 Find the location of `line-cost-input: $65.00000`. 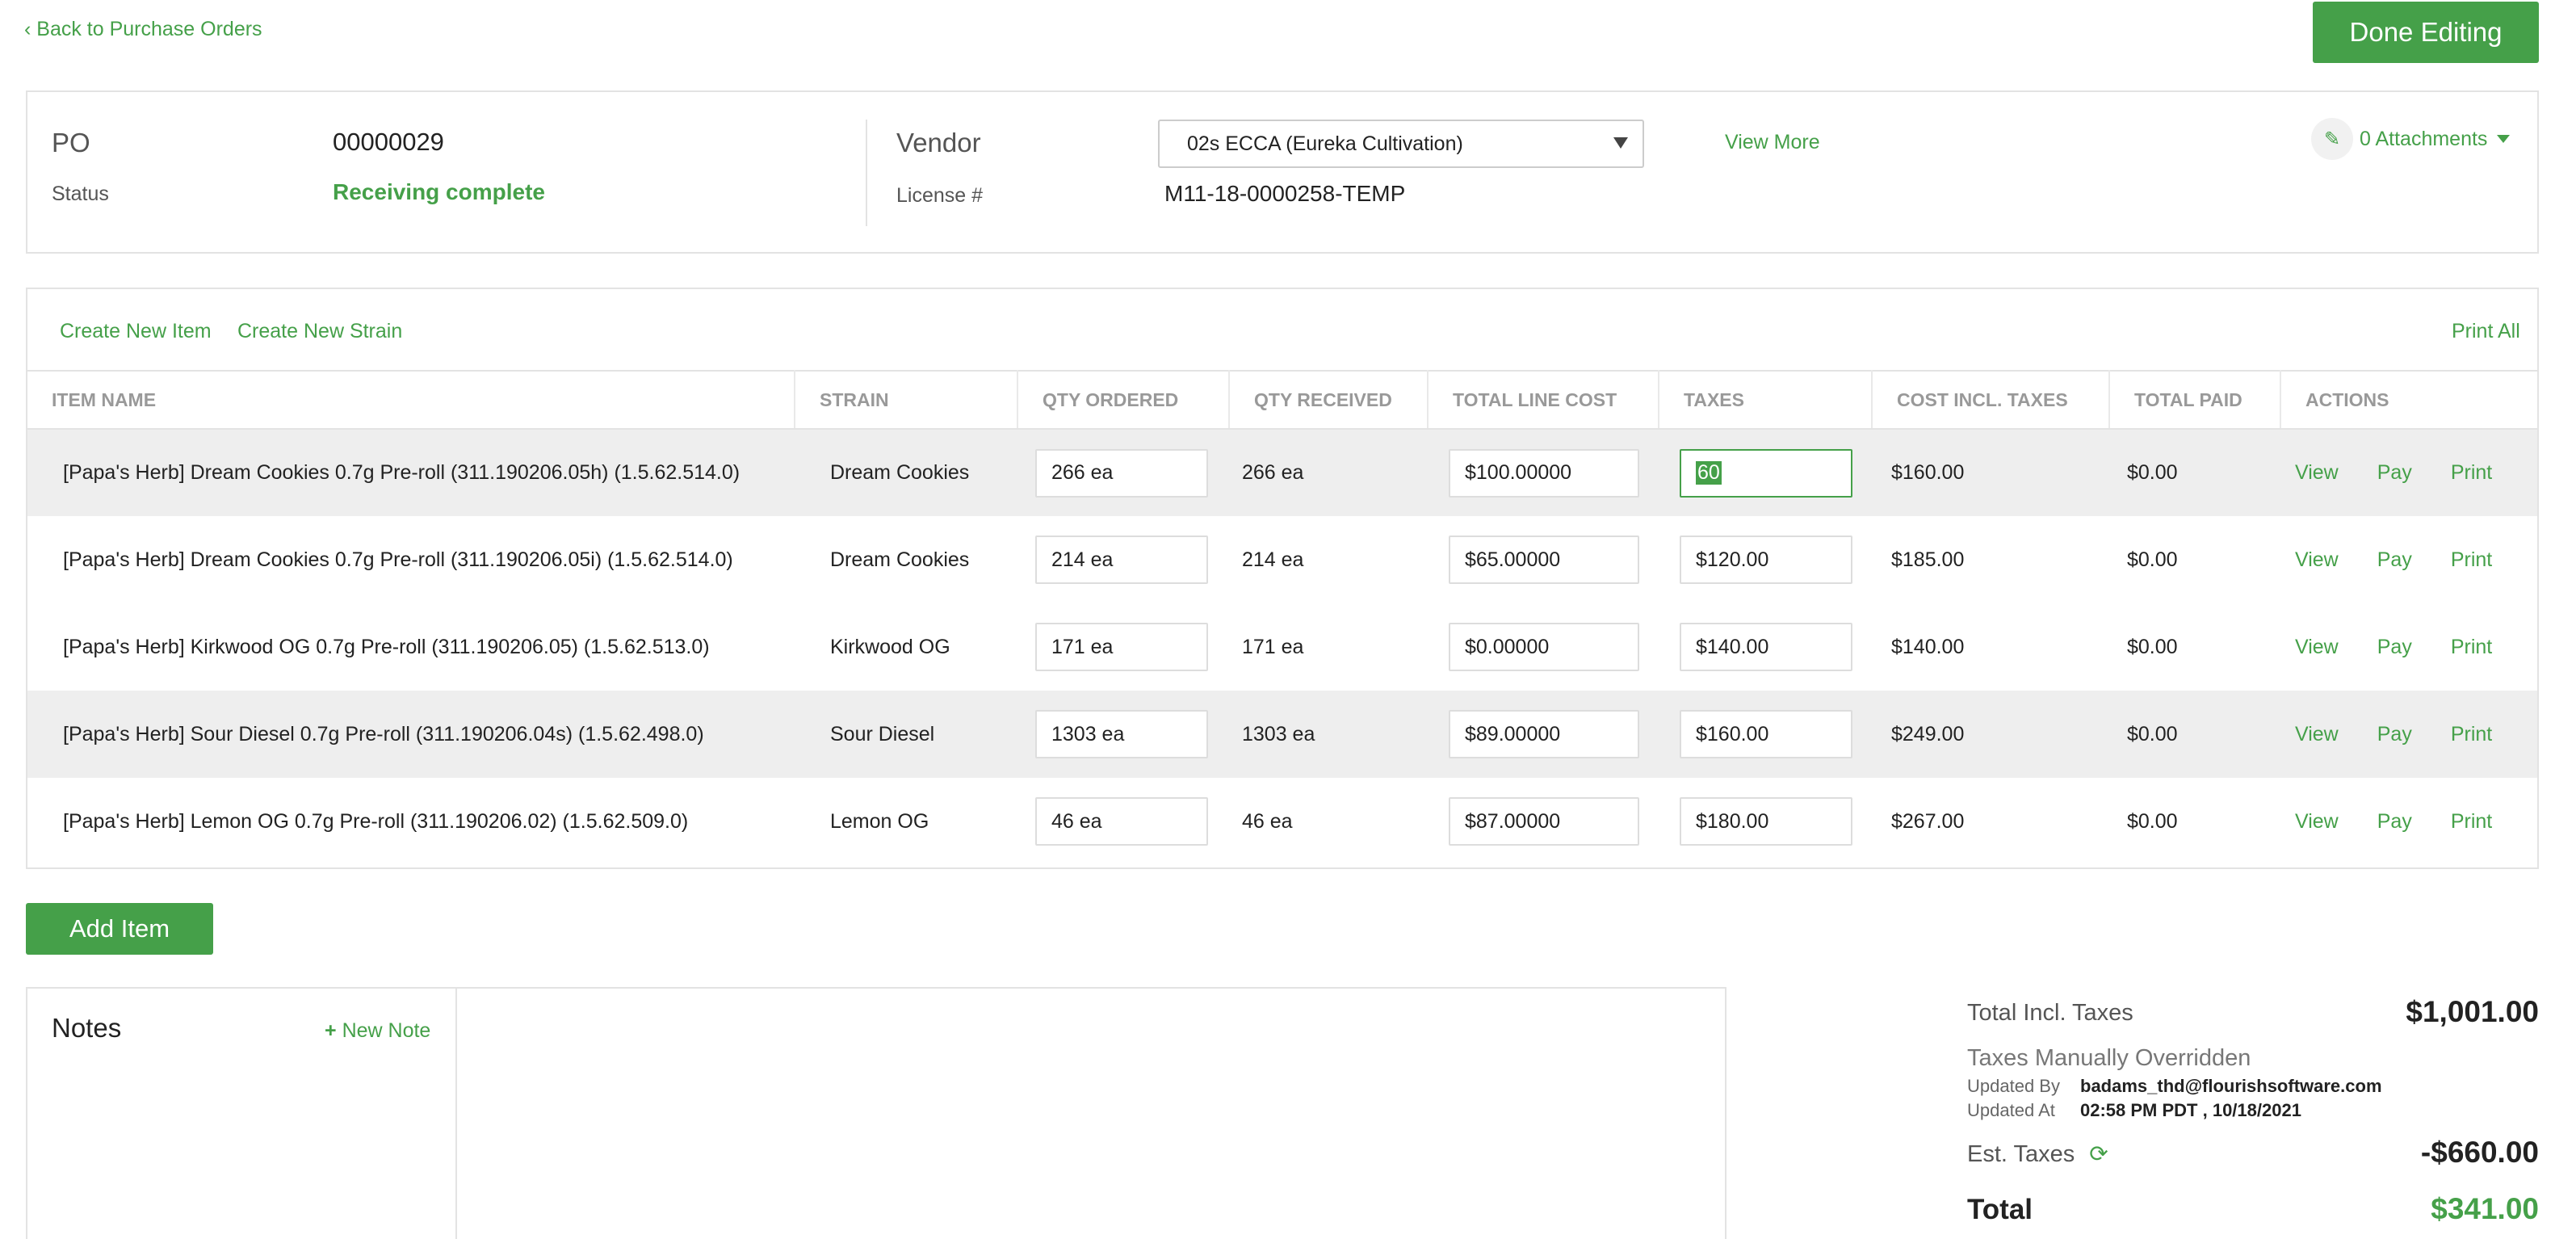

line-cost-input: $65.00000 is located at coordinates (1544, 560).